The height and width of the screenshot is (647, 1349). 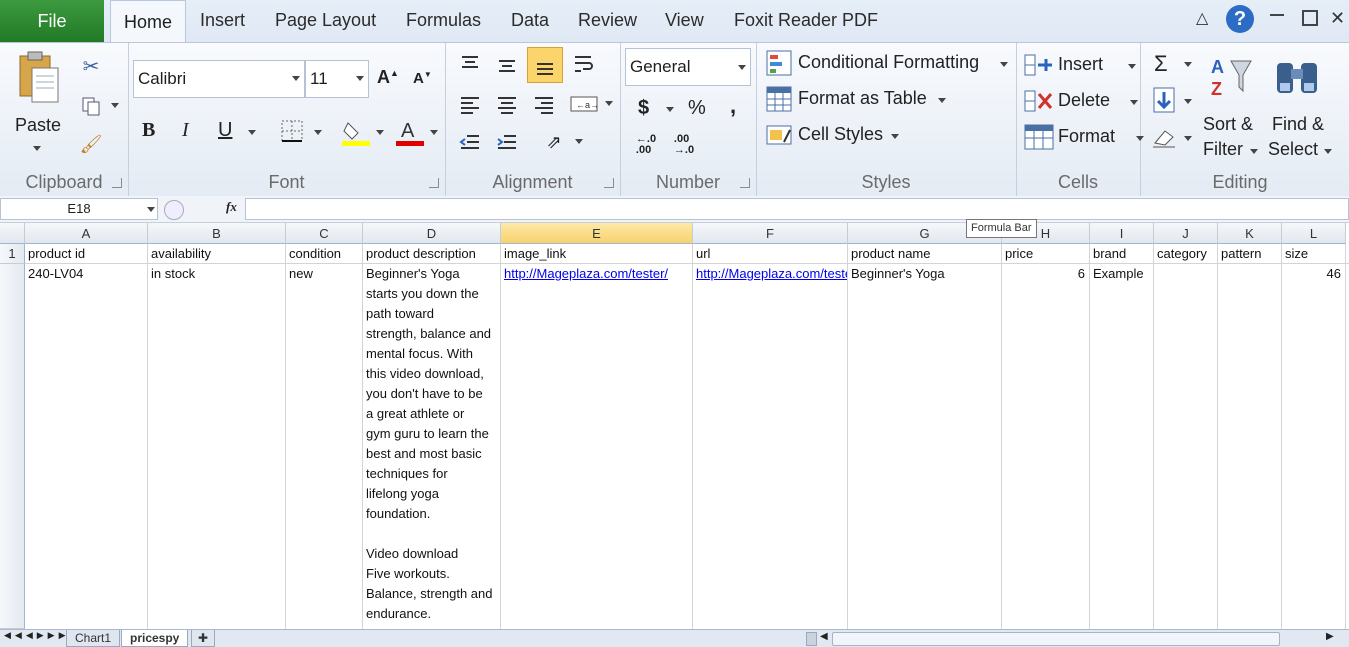 I want to click on bottom-align-icon, so click(x=545, y=65).